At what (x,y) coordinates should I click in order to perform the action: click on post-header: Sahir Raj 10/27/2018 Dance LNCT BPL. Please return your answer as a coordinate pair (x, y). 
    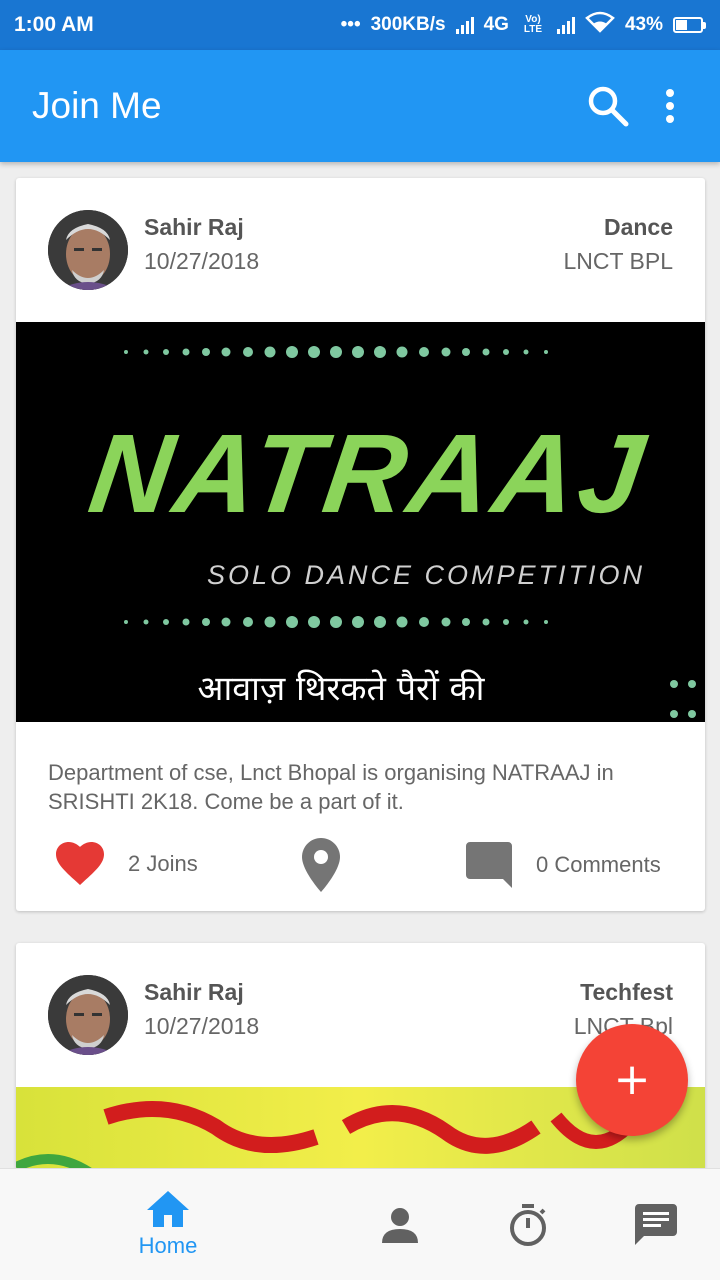
    Looking at the image, I should click on (360, 250).